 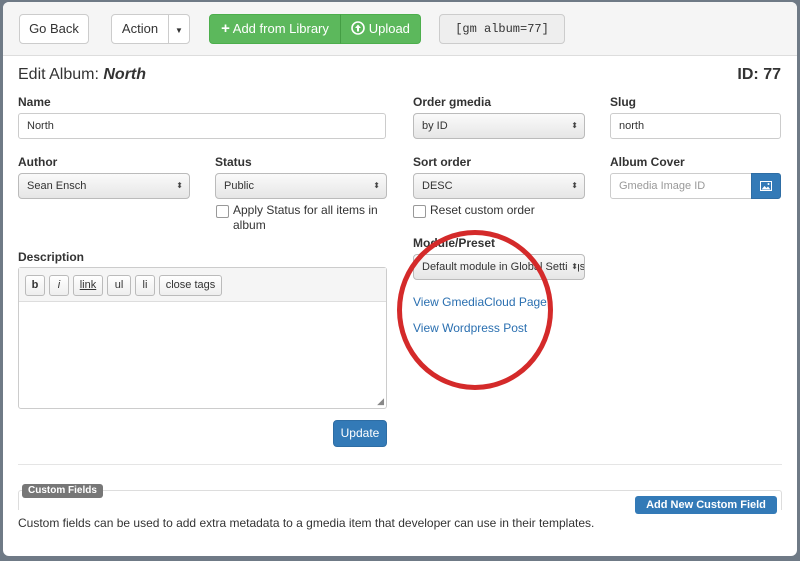 What do you see at coordinates (190, 285) in the screenshot?
I see `close-tags-button: close tags` at bounding box center [190, 285].